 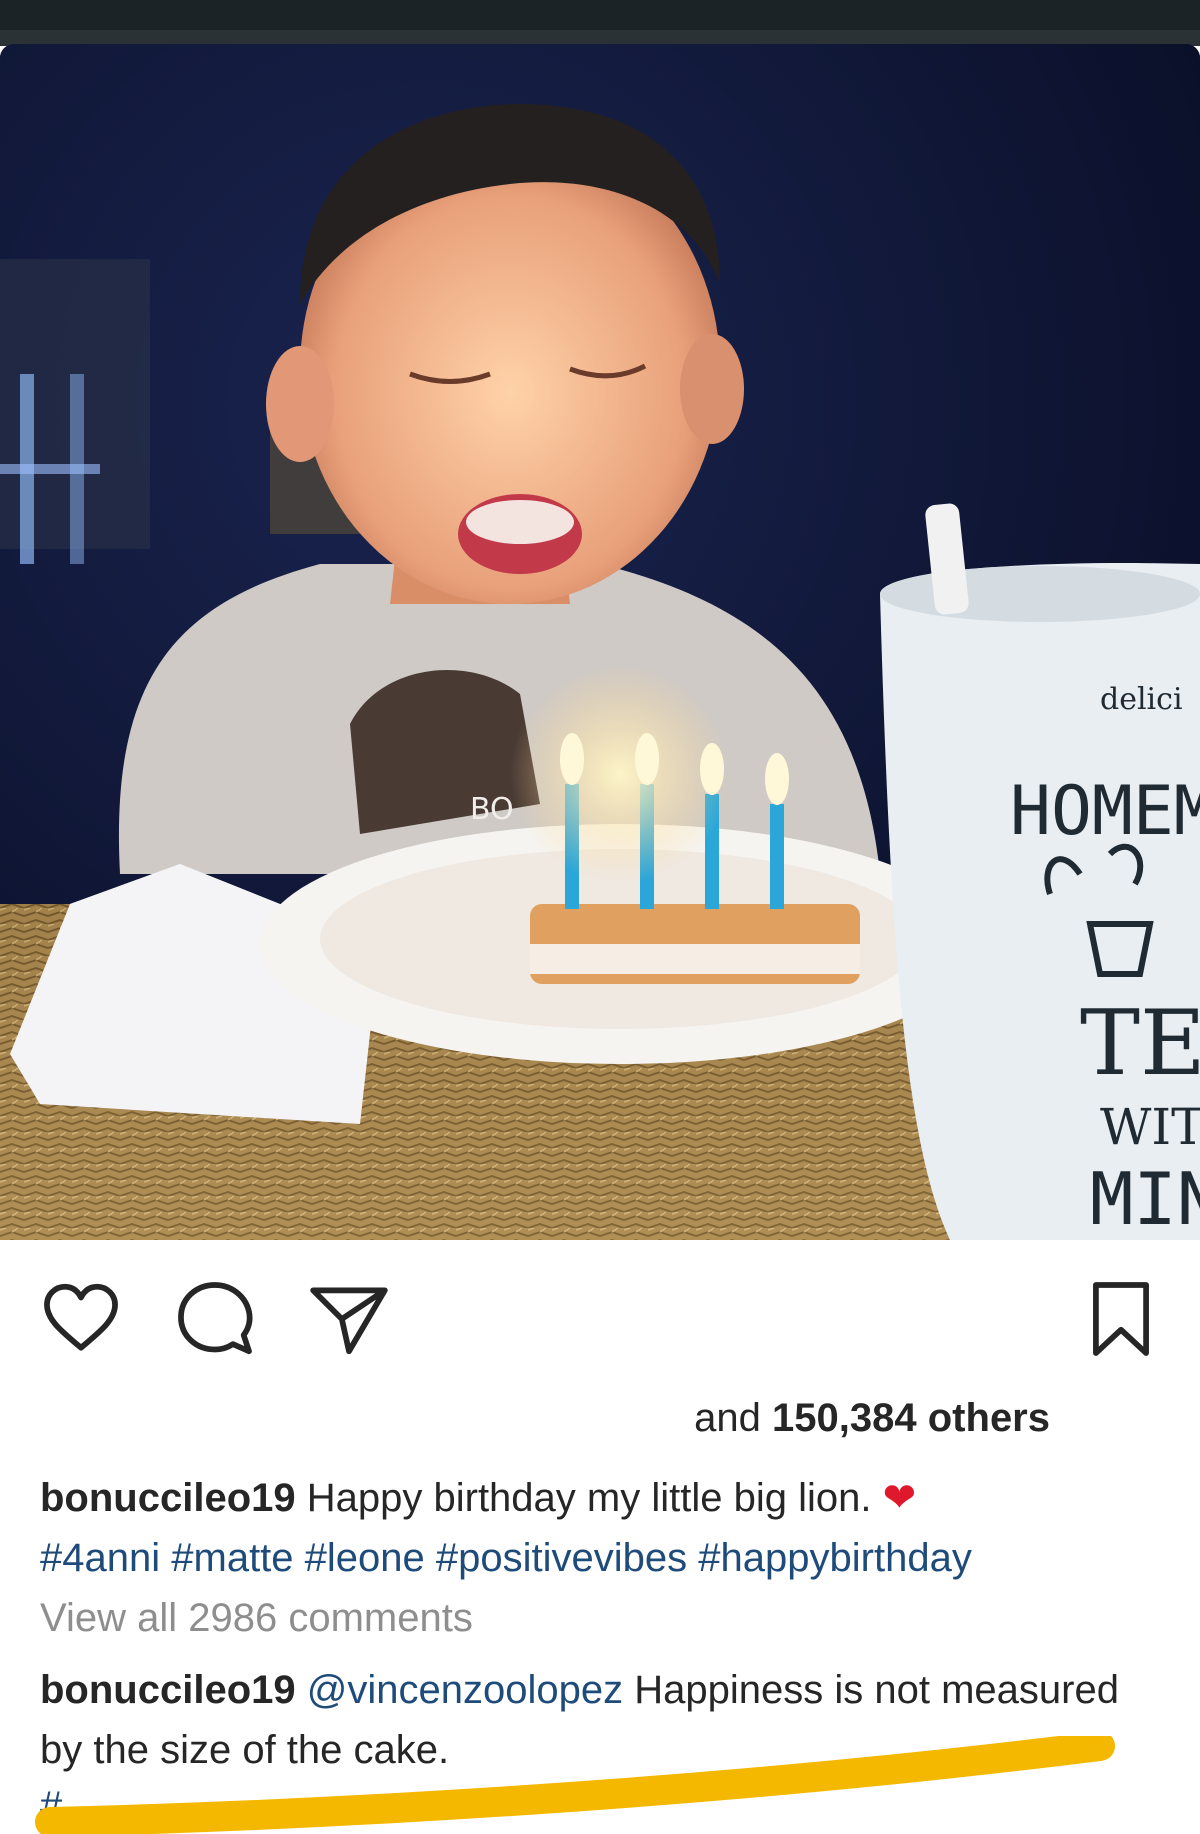 What do you see at coordinates (100, 1558) in the screenshot?
I see `hashtag-link: #4anni` at bounding box center [100, 1558].